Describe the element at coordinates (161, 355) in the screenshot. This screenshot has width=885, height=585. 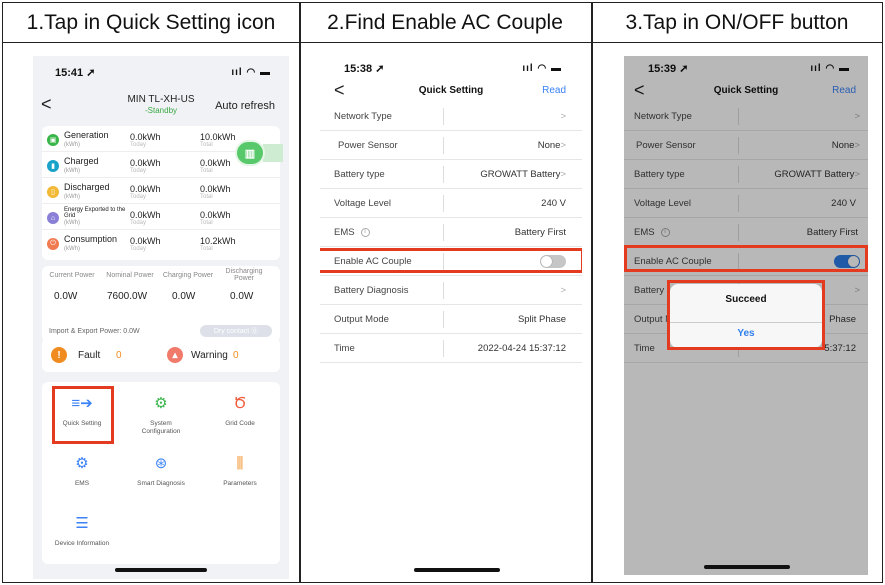
I see `alerts-card: ! Fault 0 ▴ Warning 0` at that location.